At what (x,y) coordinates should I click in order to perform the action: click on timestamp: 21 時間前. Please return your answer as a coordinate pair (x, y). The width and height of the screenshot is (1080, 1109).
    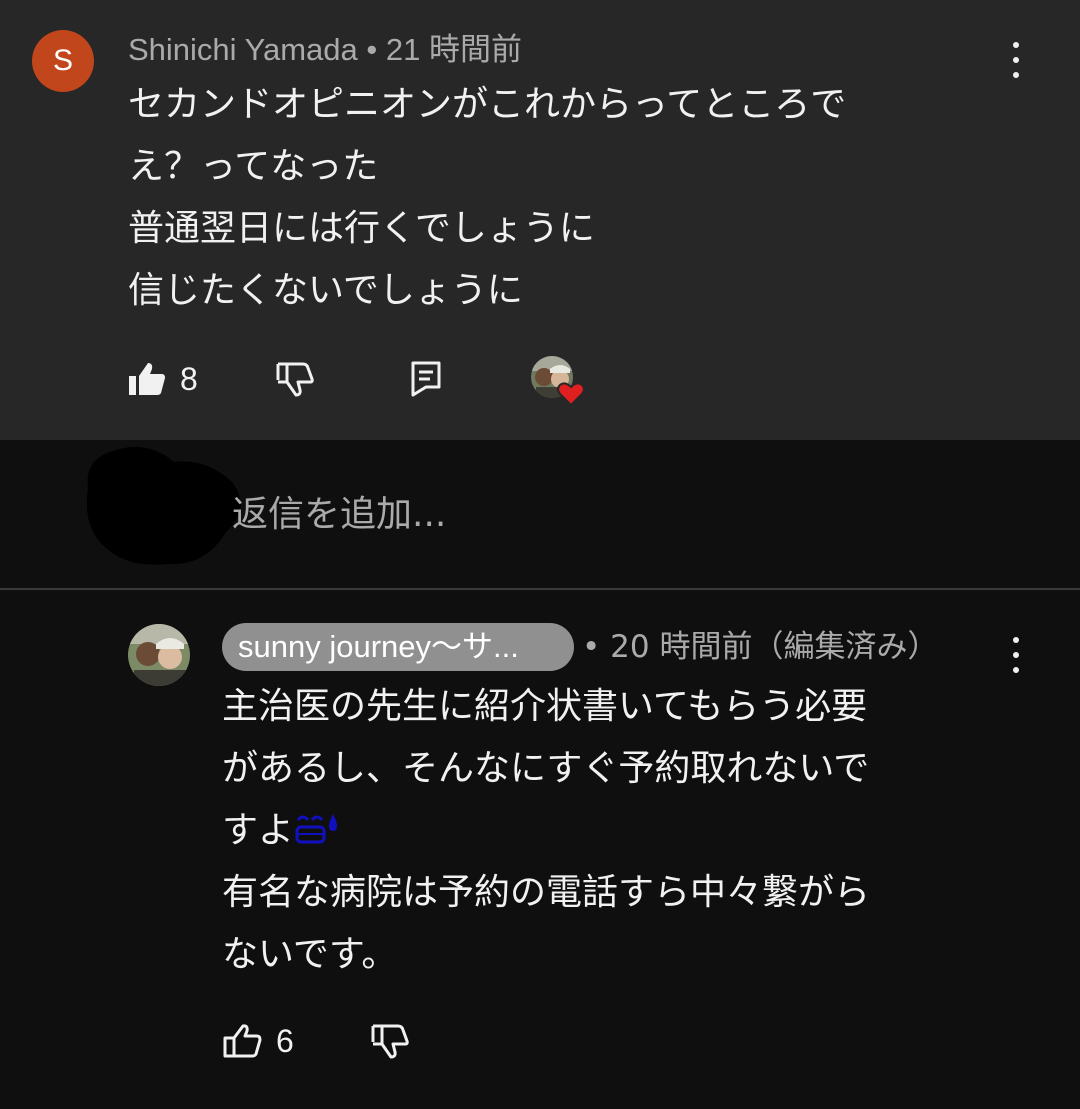
    Looking at the image, I should click on (454, 49).